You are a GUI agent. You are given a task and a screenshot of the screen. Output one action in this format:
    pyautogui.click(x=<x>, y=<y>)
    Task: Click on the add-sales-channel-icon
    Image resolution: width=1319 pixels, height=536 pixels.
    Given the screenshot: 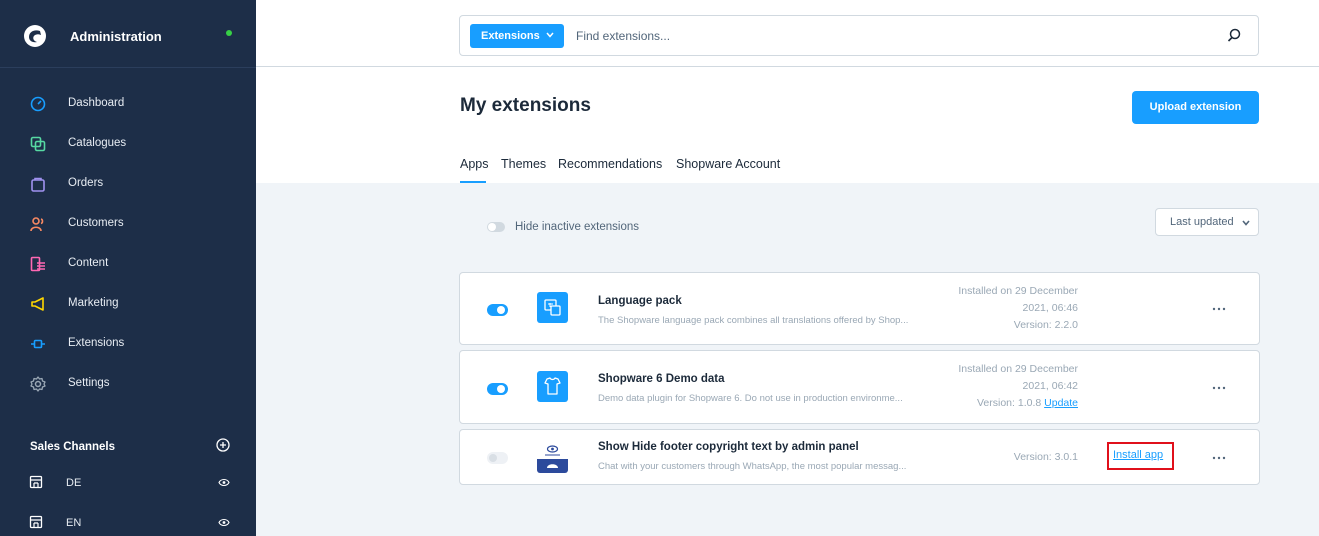 What is the action you would take?
    pyautogui.click(x=223, y=445)
    